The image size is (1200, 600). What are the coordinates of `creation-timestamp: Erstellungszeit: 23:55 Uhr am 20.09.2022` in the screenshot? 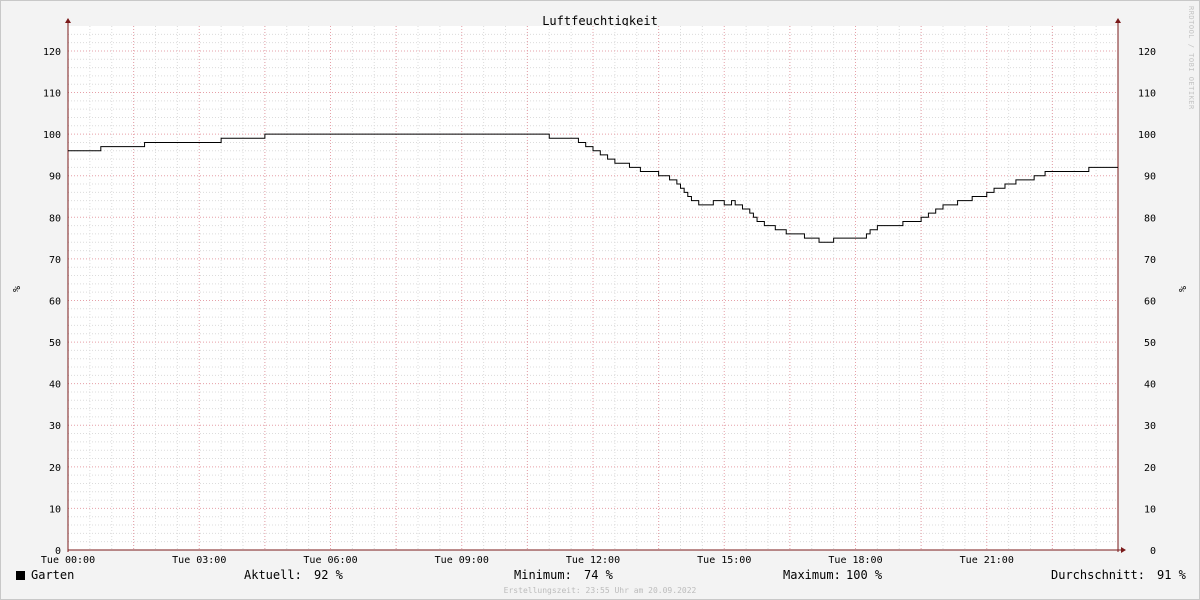 It's located at (600, 590).